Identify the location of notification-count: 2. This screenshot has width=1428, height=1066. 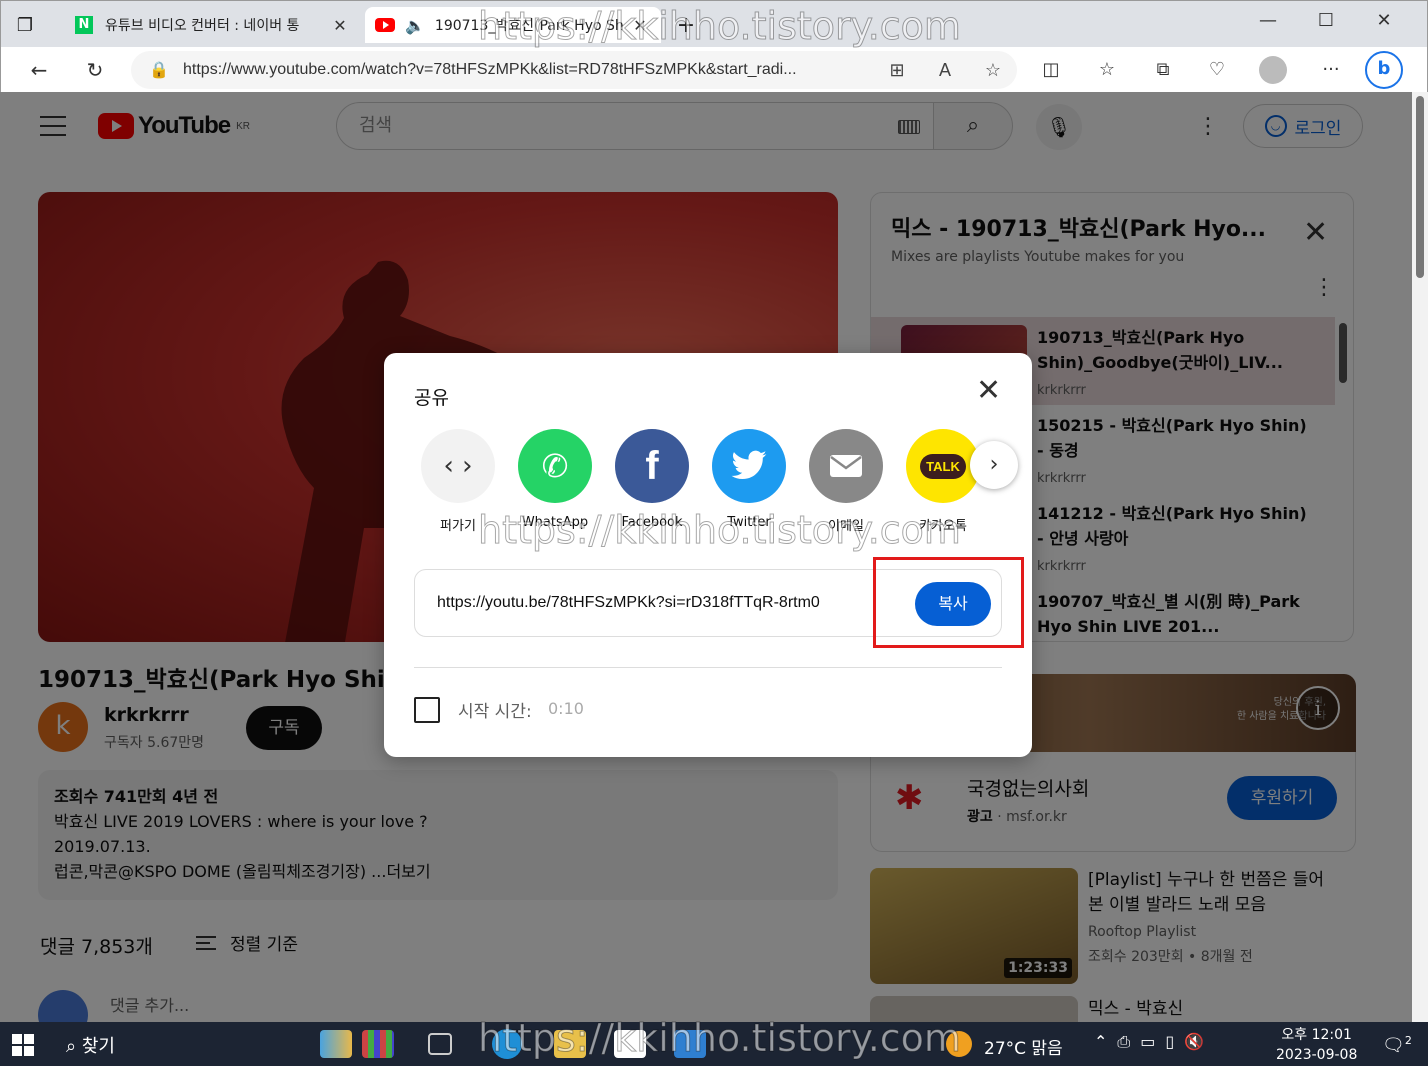
(1408, 1040).